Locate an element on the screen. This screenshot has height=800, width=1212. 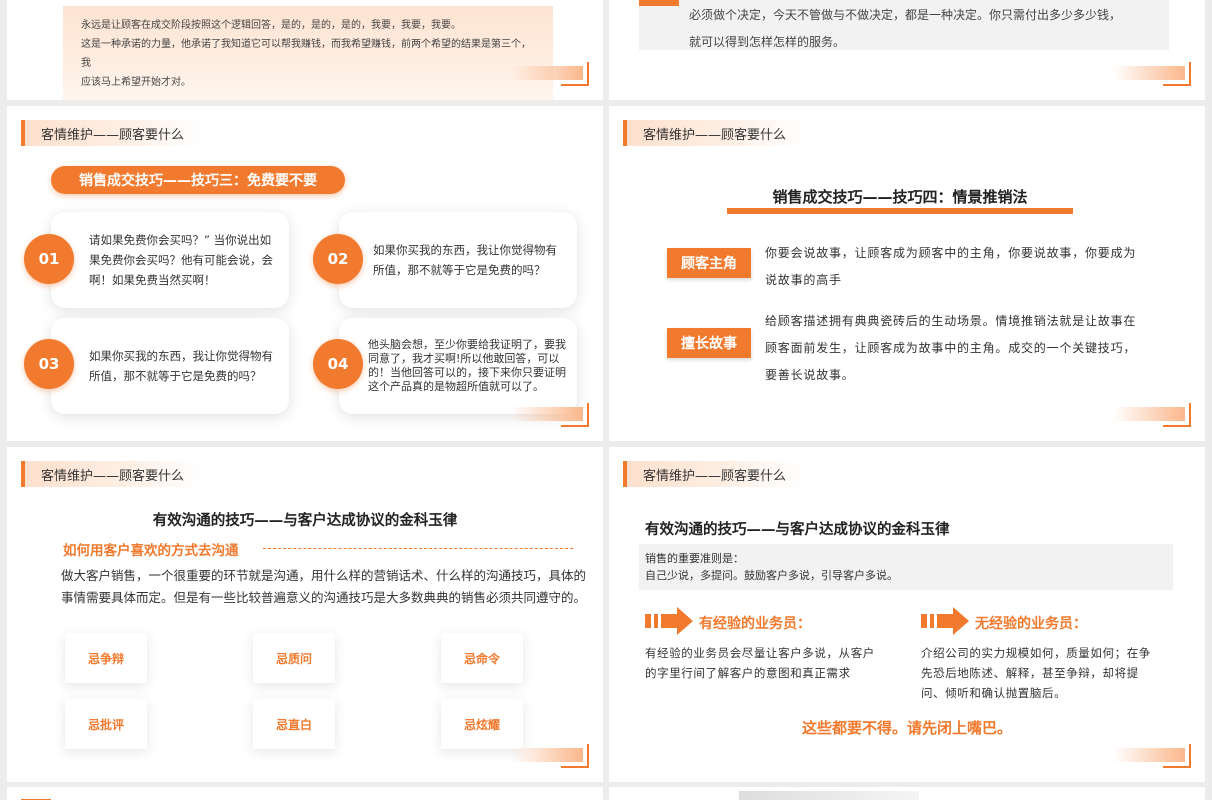
step-number-badge: 02 is located at coordinates (338, 259).